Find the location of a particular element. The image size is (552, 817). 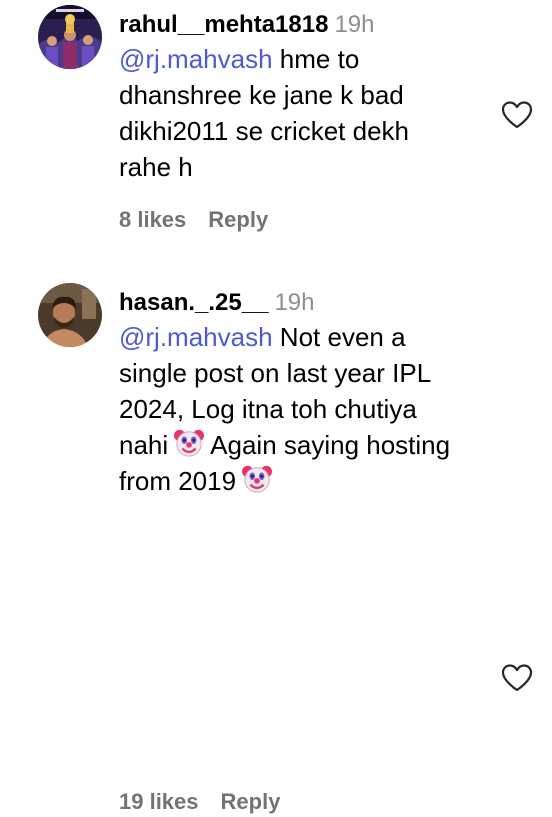

username: rahul__mehta1818 is located at coordinates (223, 24).